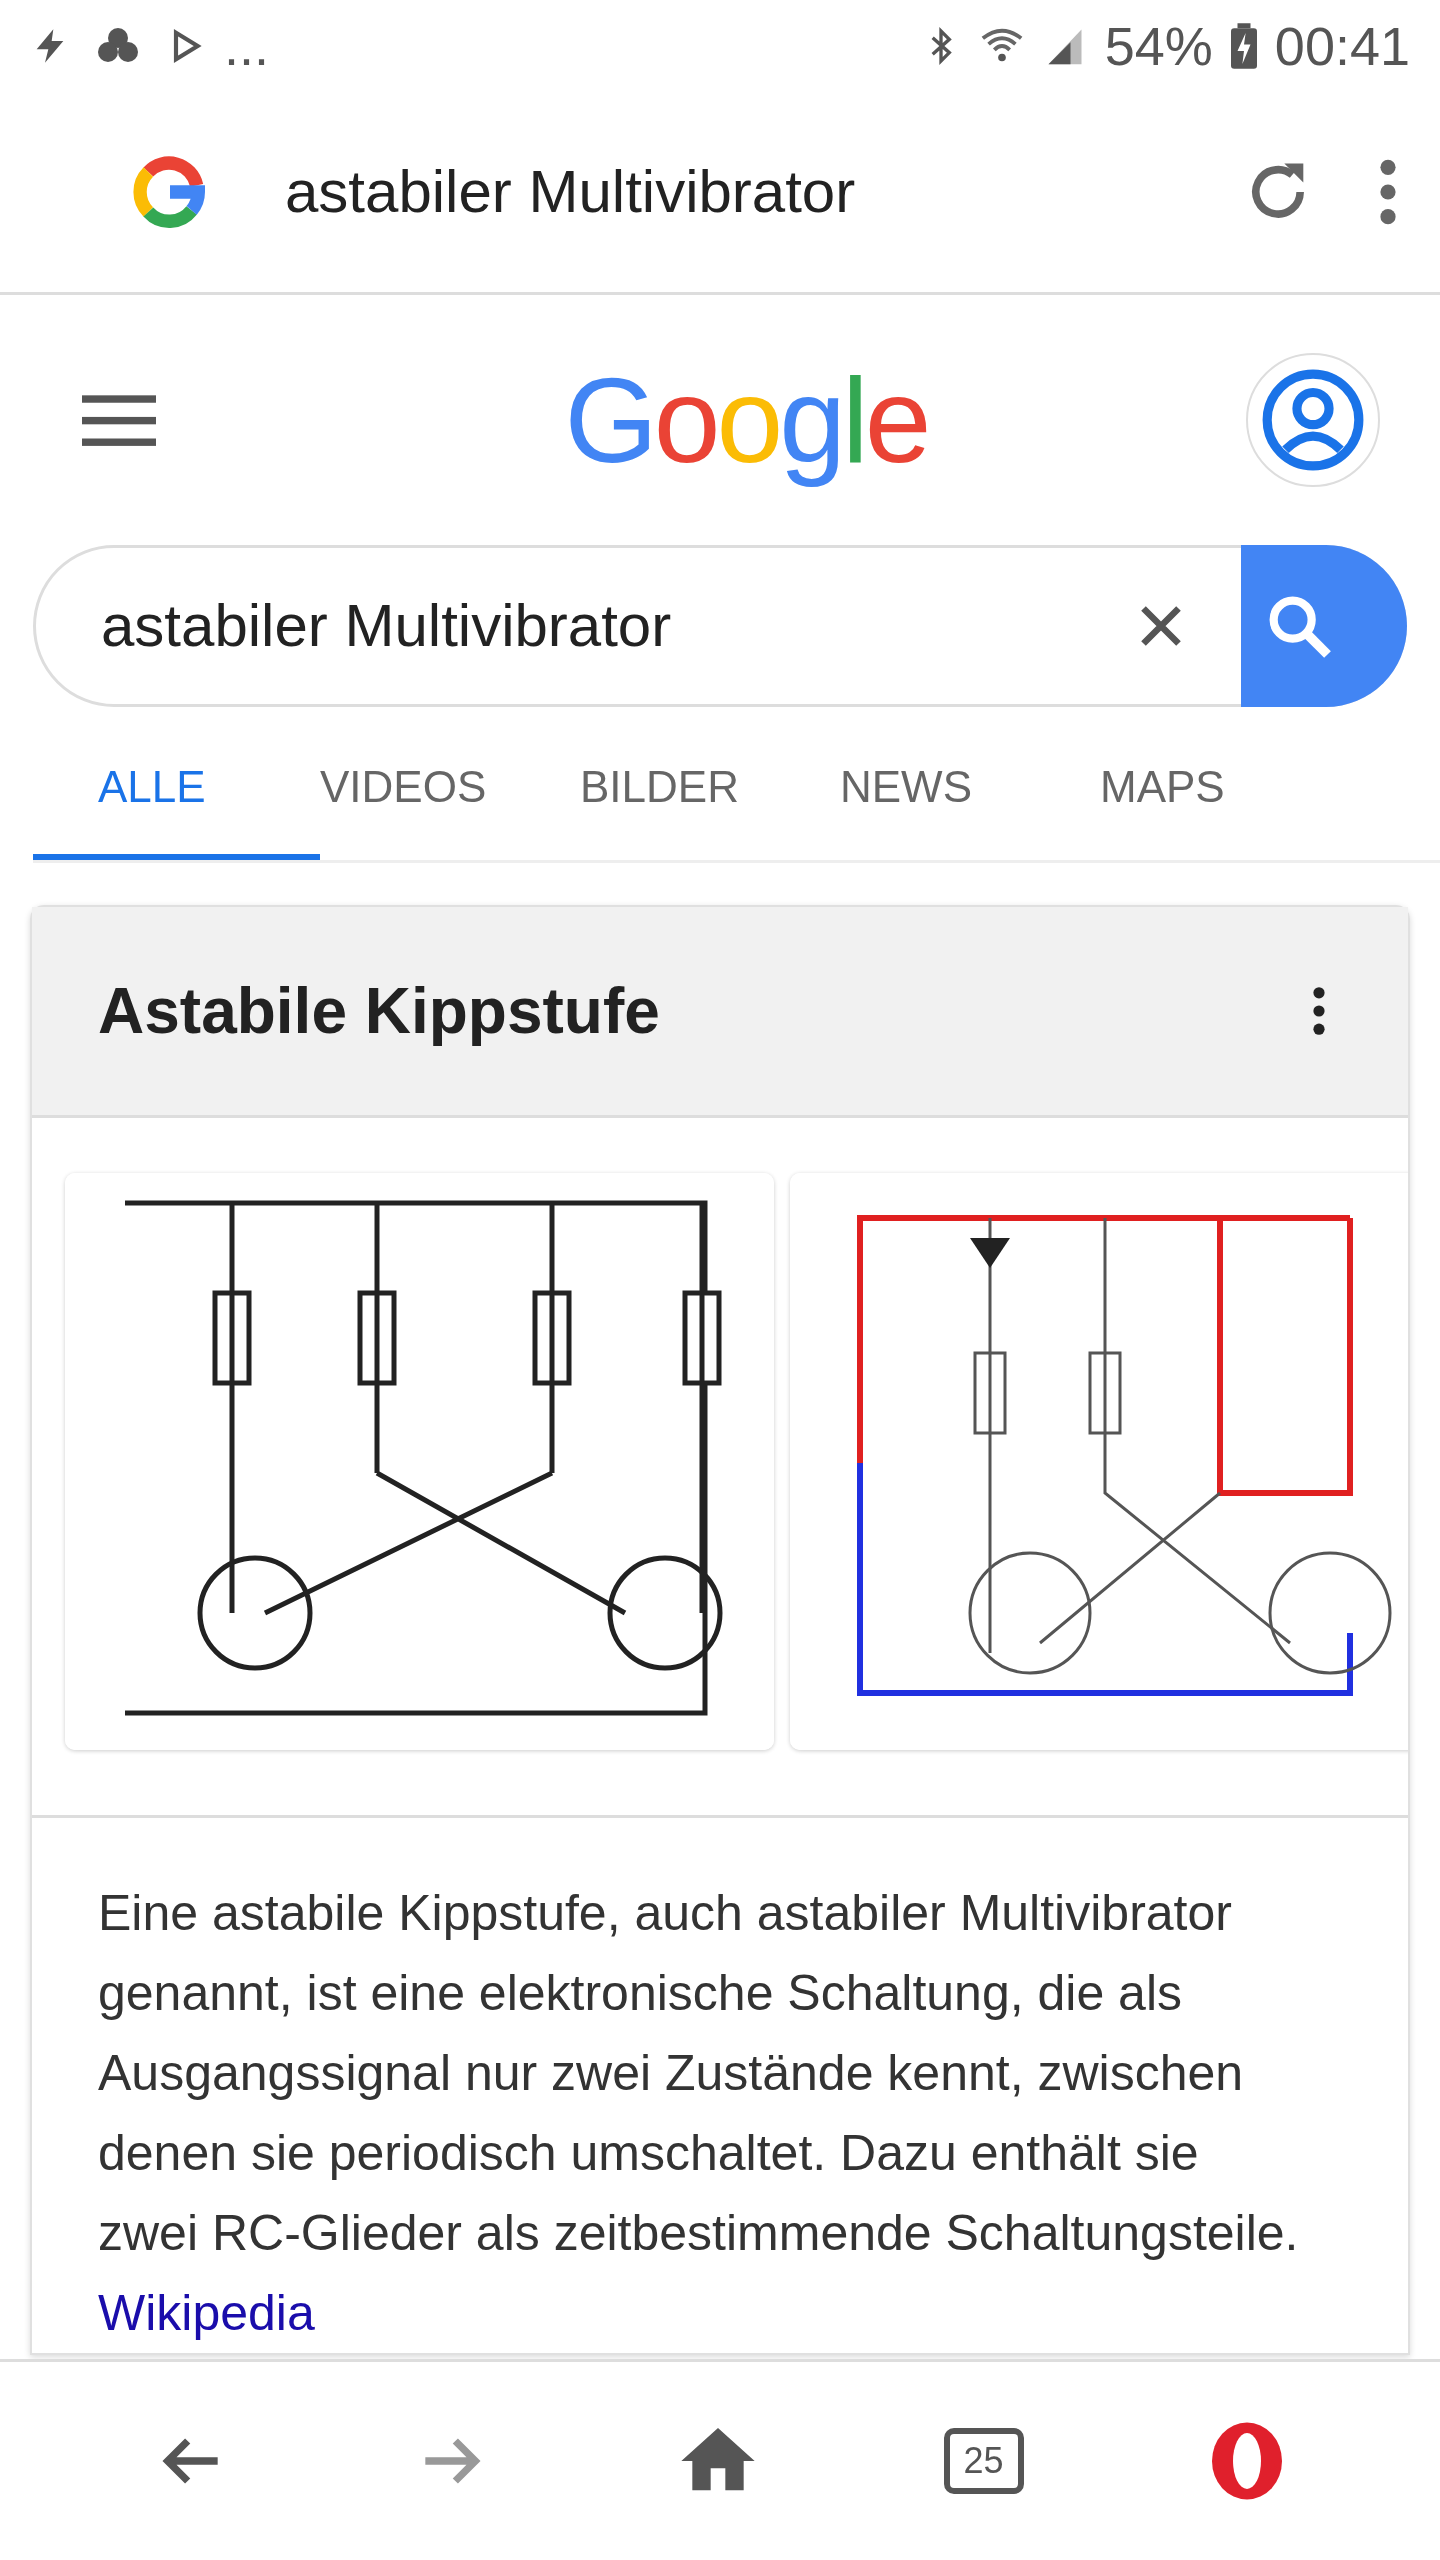 This screenshot has height=2560, width=1440. I want to click on search-tab: MAPS, so click(1230, 800).